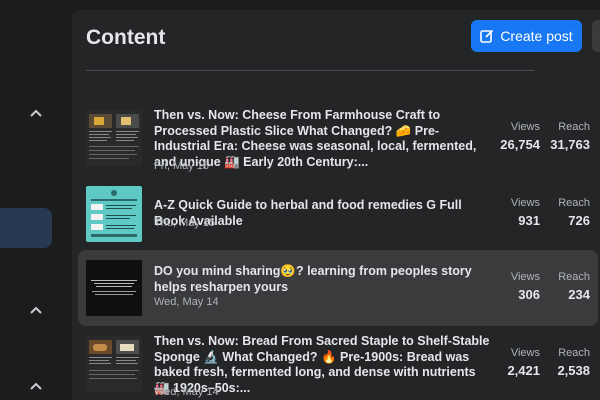  I want to click on reach-metric: Reach 726, so click(568, 212).